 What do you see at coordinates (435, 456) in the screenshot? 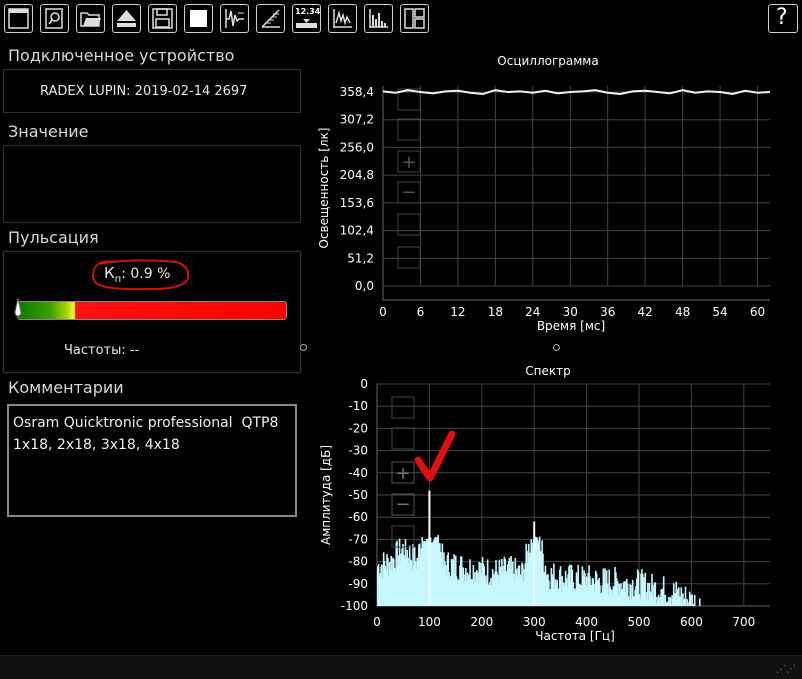
I see `peak-annotation-checkmark` at bounding box center [435, 456].